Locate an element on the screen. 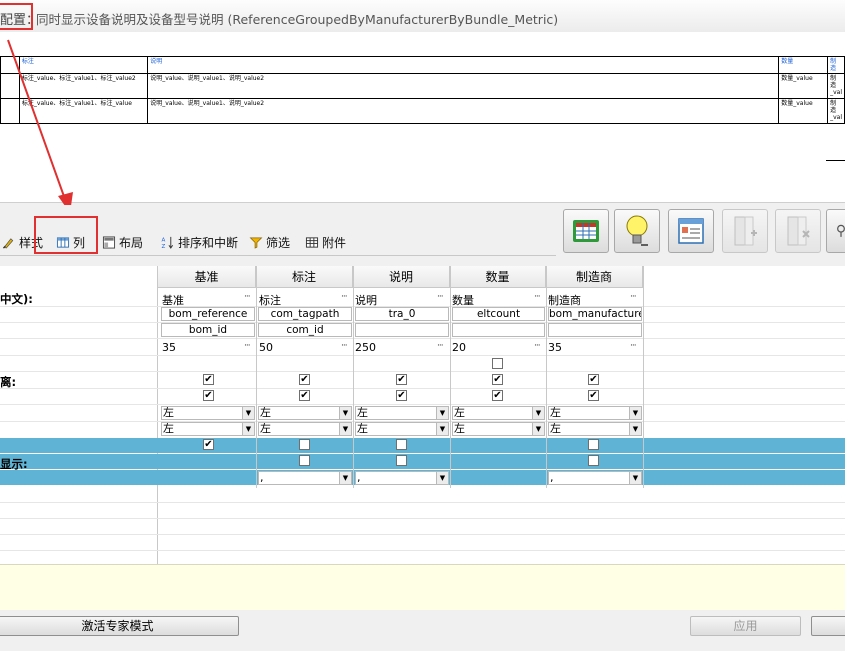 The image size is (845, 651). property-field: bom_reference is located at coordinates (208, 314).